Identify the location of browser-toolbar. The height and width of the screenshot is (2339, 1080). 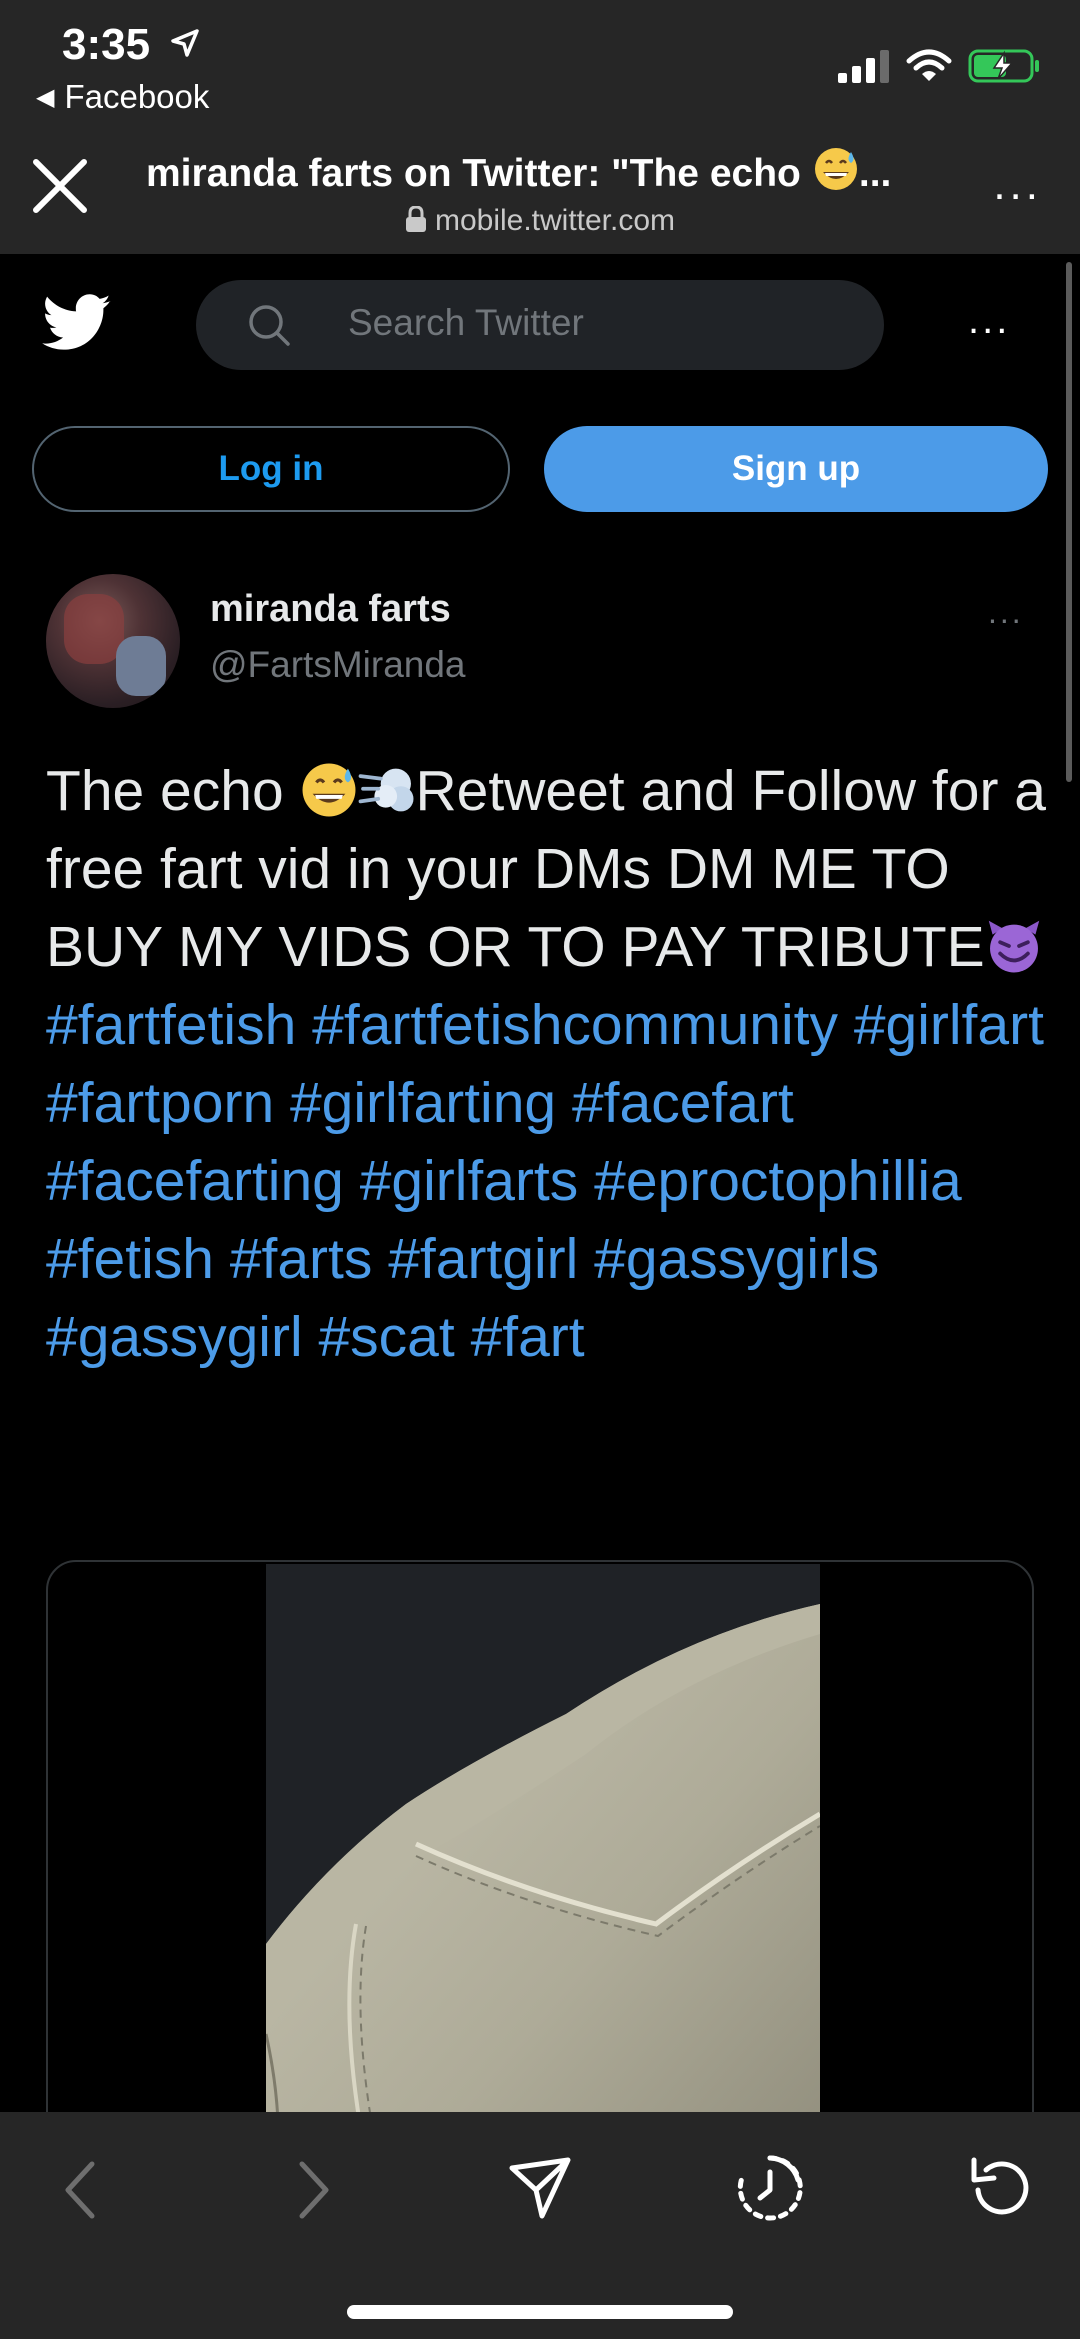
(540, 2225).